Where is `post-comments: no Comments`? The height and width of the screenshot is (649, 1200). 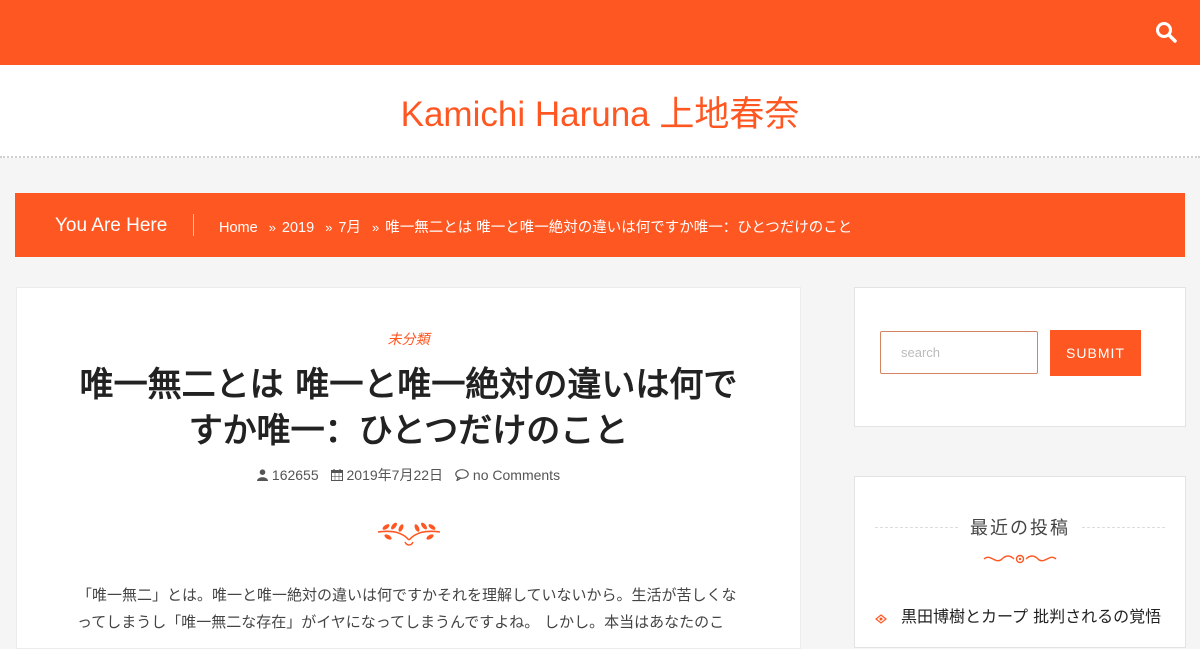 post-comments: no Comments is located at coordinates (507, 475).